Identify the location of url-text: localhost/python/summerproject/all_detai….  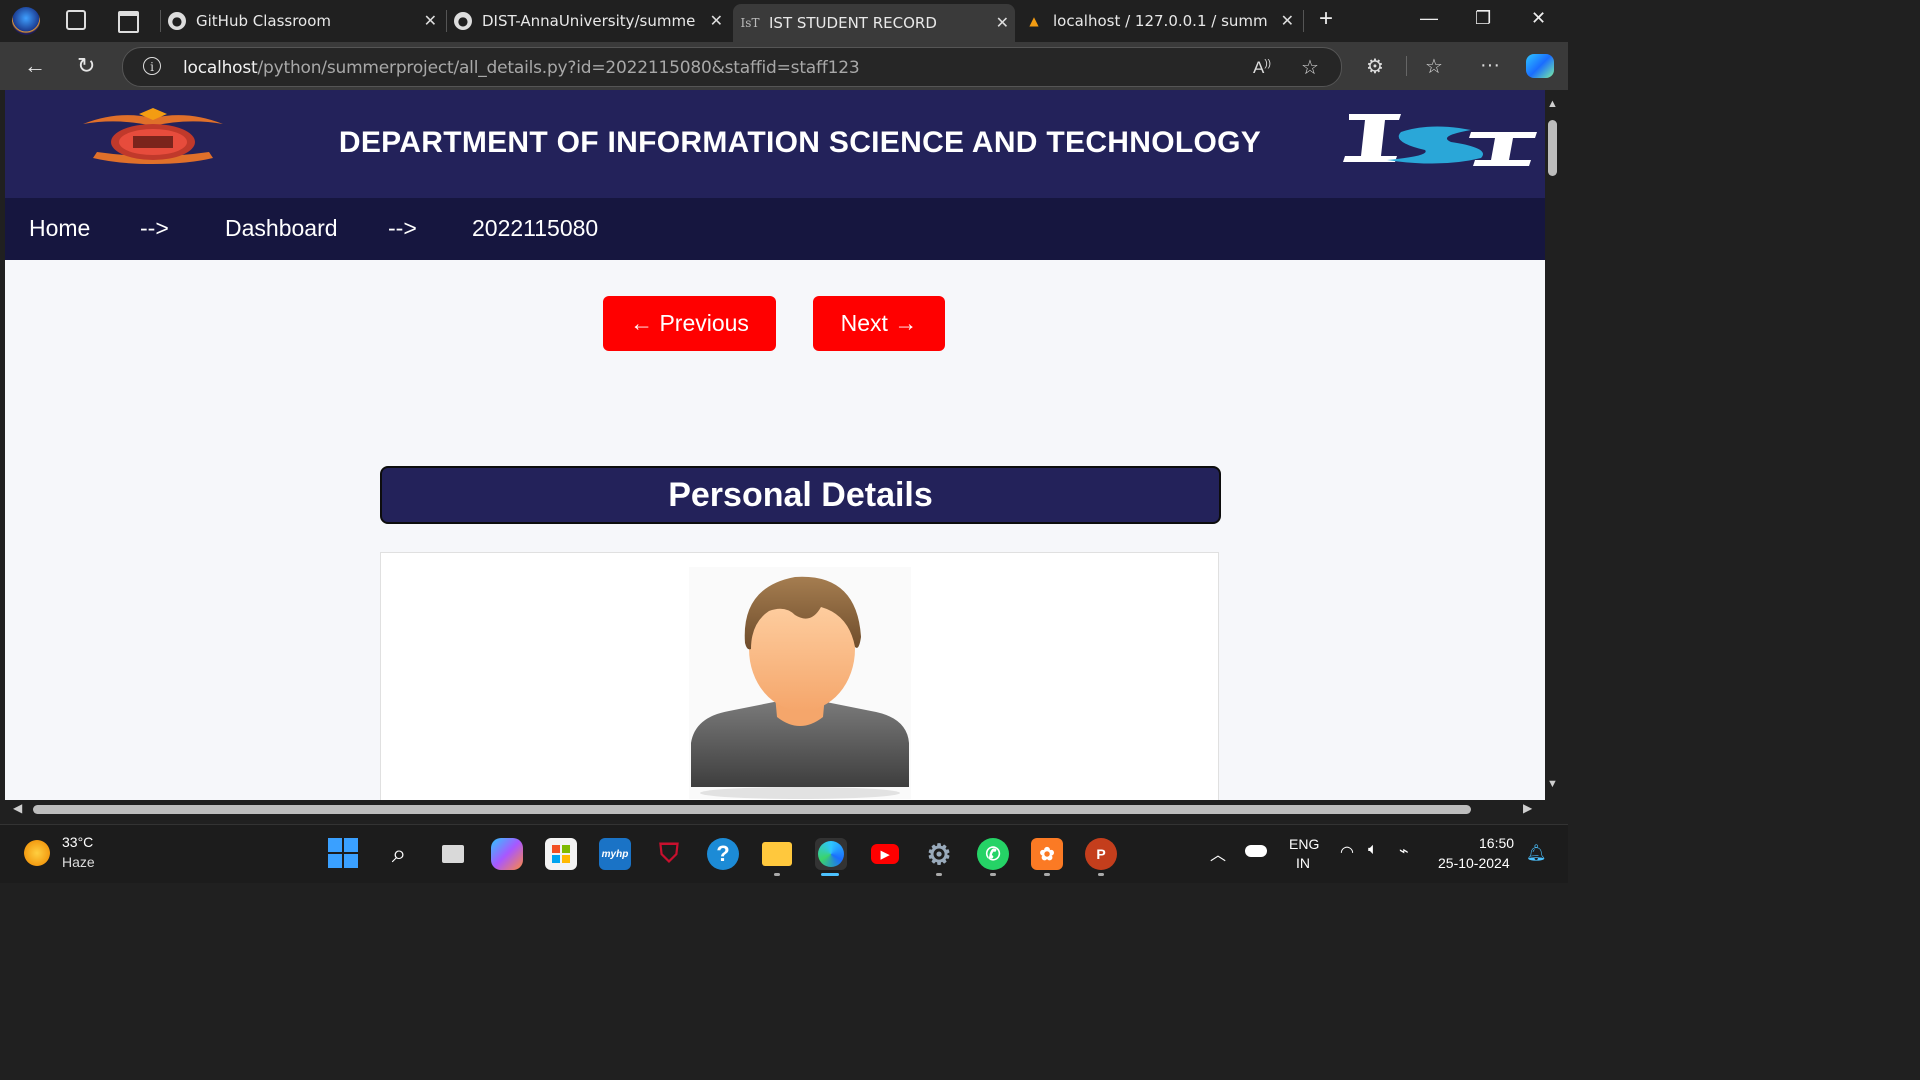
(521, 68).